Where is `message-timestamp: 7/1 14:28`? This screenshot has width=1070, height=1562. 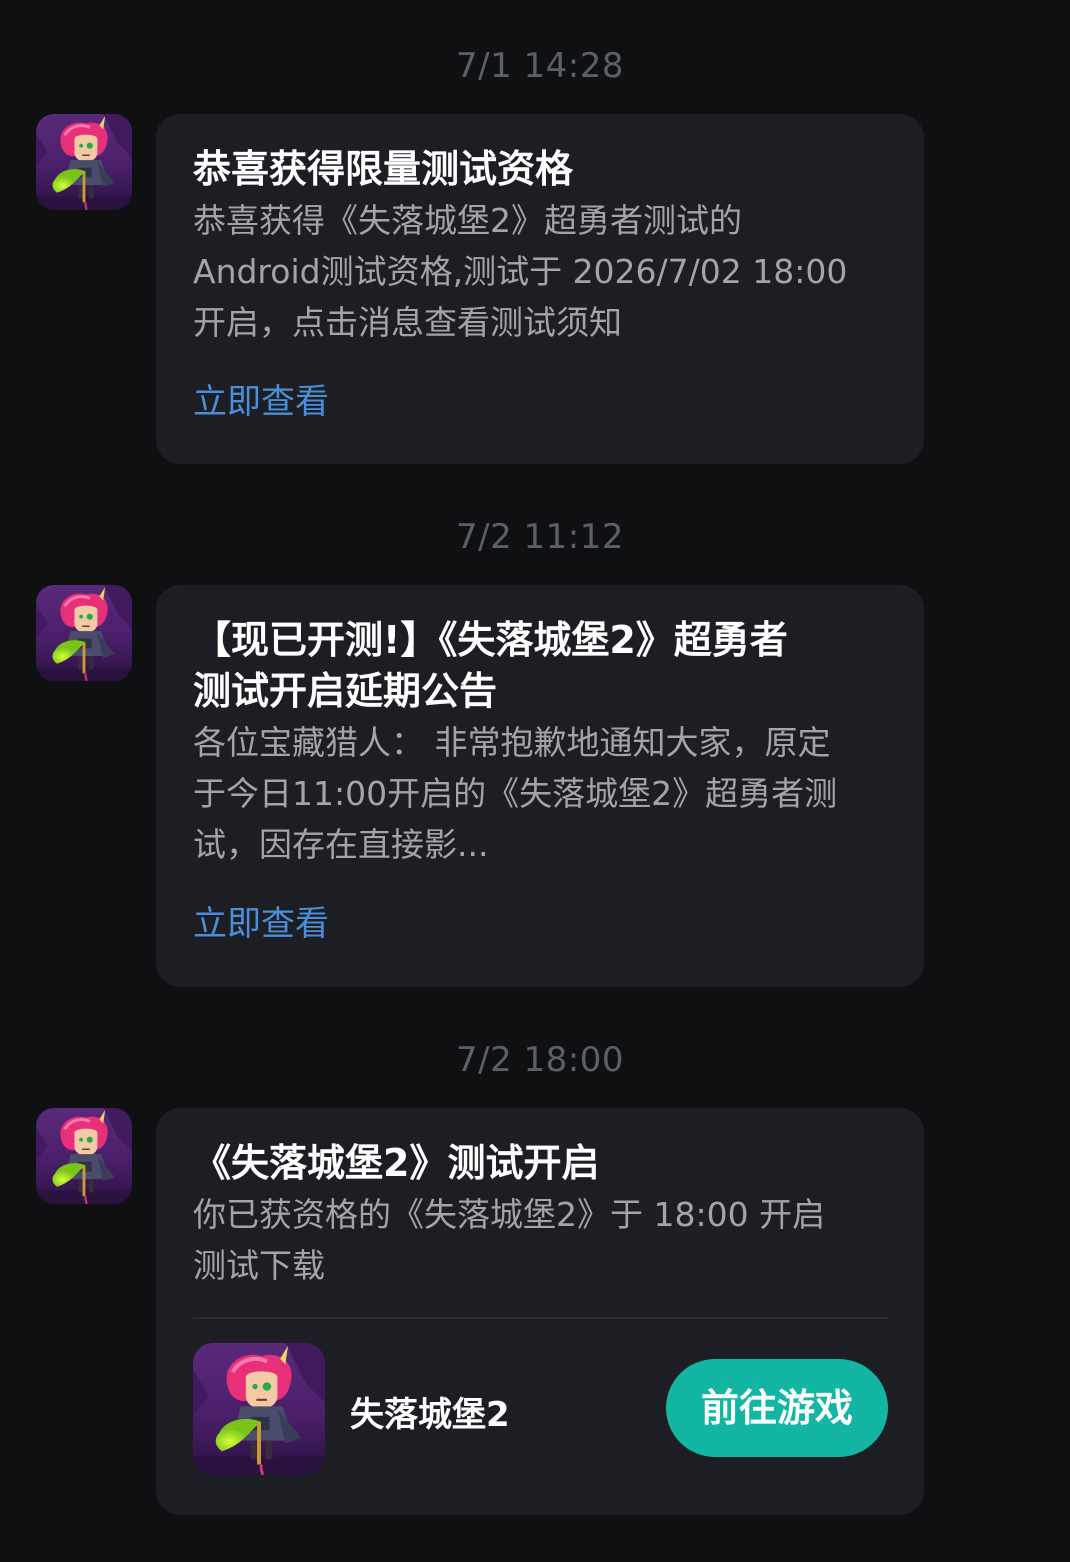
message-timestamp: 7/1 14:28 is located at coordinates (539, 66).